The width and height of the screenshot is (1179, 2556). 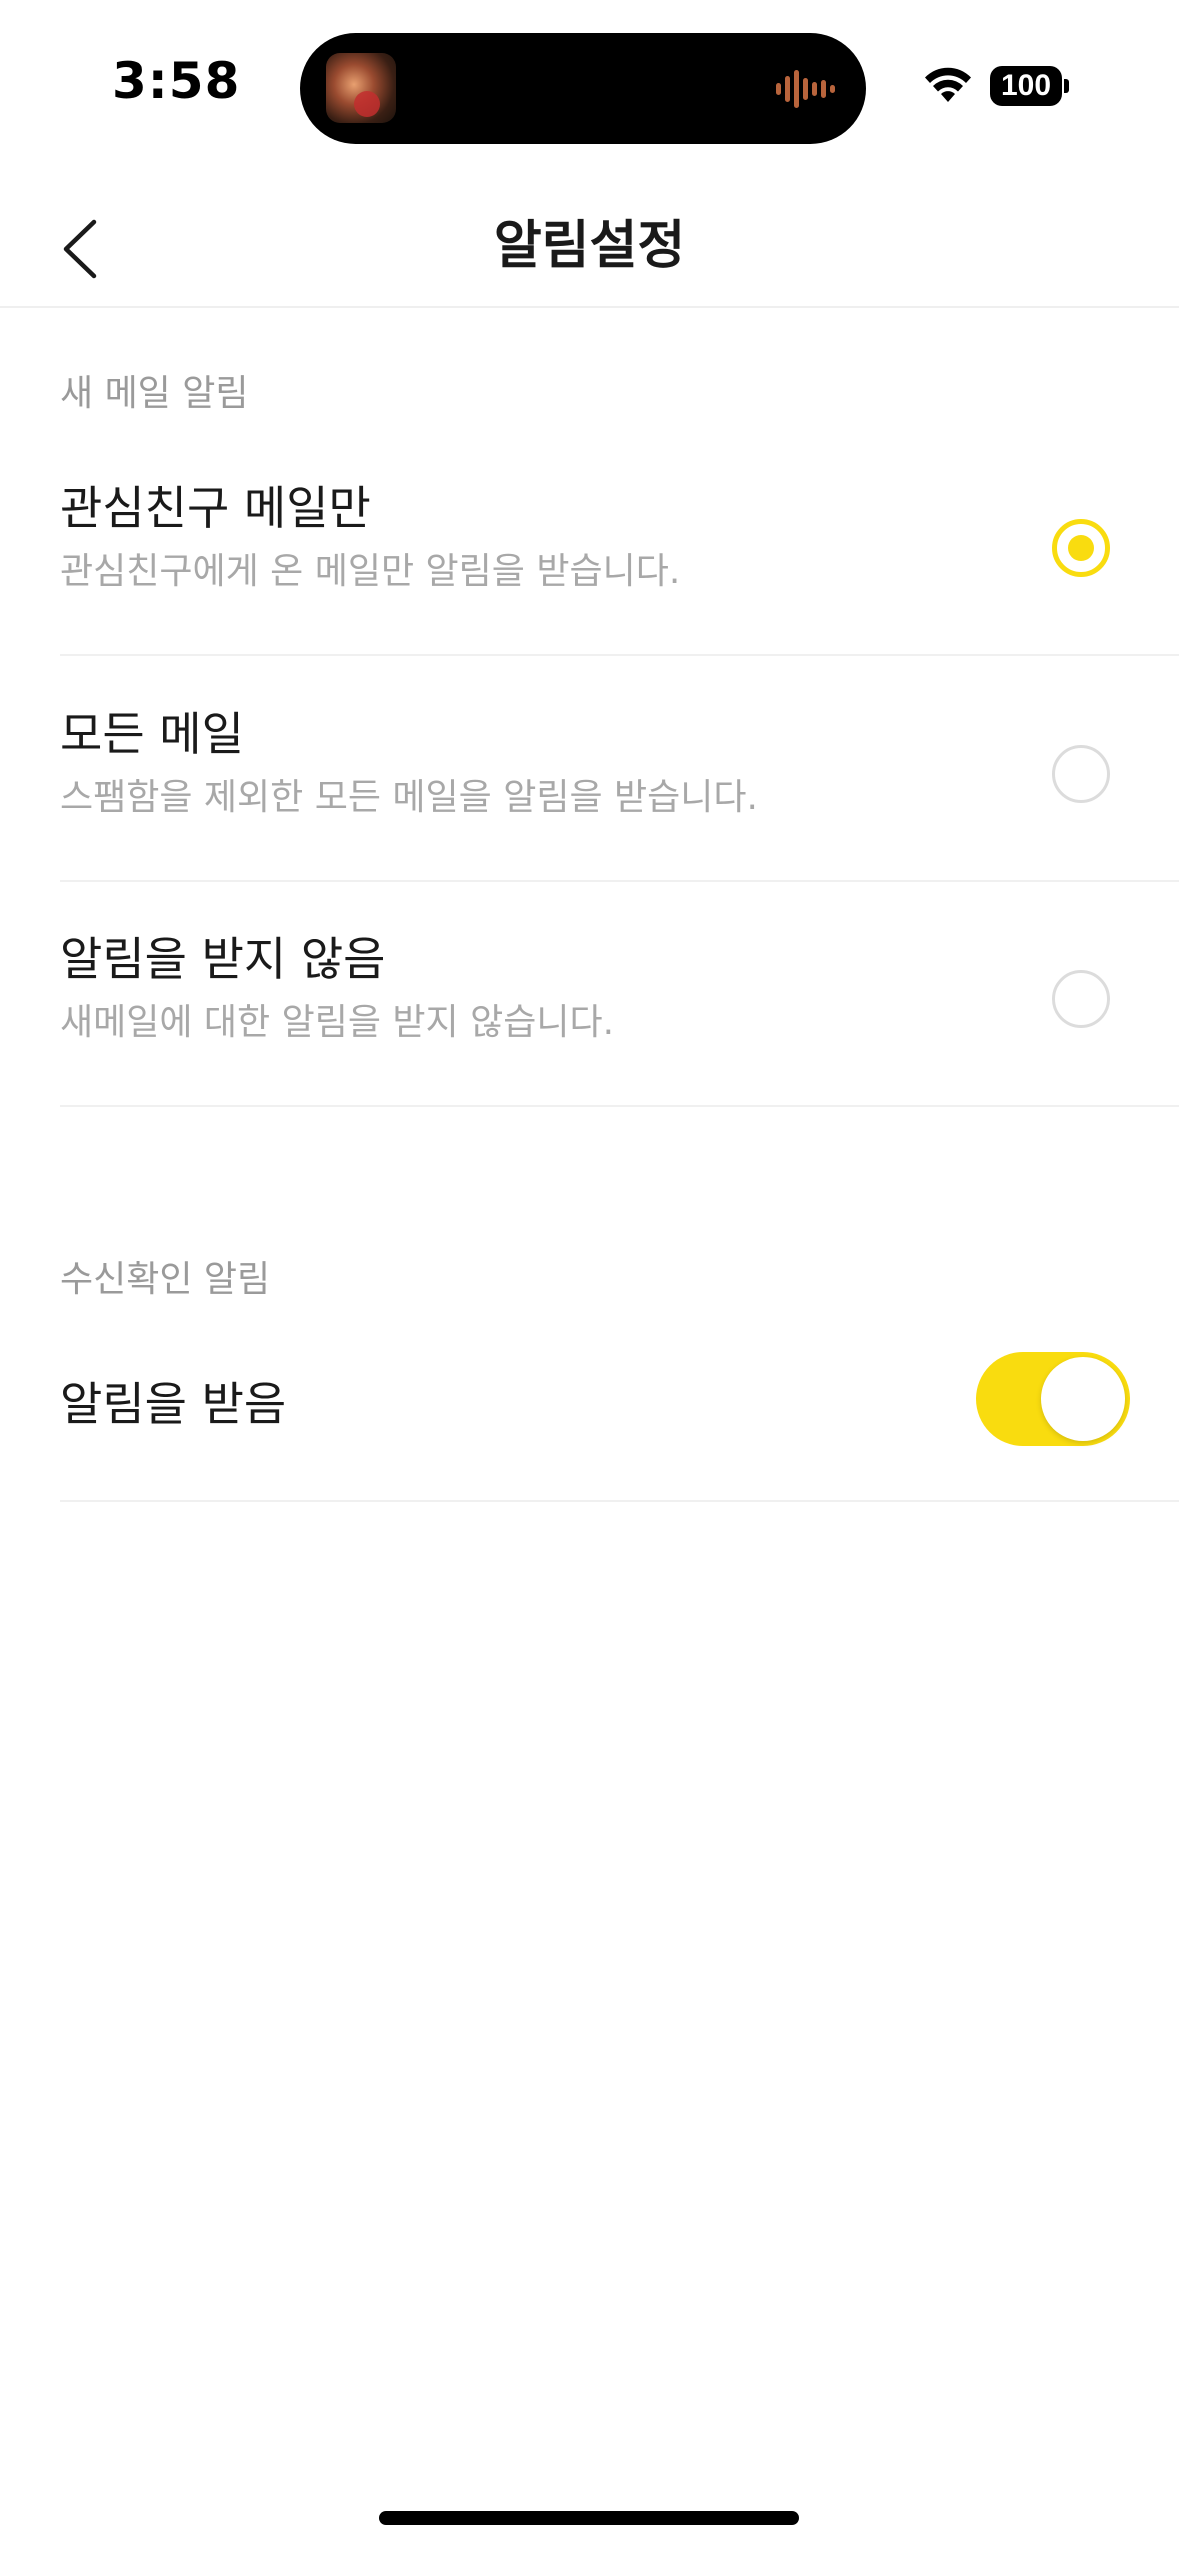 What do you see at coordinates (154, 393) in the screenshot?
I see `section-header-new-mail: 새 메일 알림` at bounding box center [154, 393].